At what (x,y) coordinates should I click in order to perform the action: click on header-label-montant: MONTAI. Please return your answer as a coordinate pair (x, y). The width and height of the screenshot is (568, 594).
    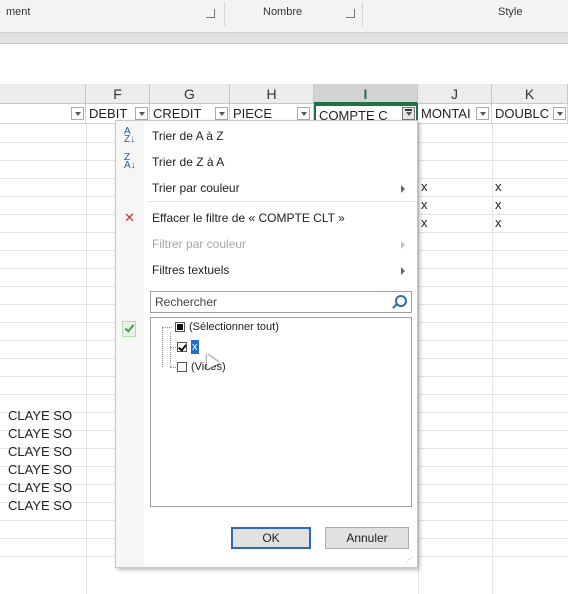
    Looking at the image, I should click on (446, 113).